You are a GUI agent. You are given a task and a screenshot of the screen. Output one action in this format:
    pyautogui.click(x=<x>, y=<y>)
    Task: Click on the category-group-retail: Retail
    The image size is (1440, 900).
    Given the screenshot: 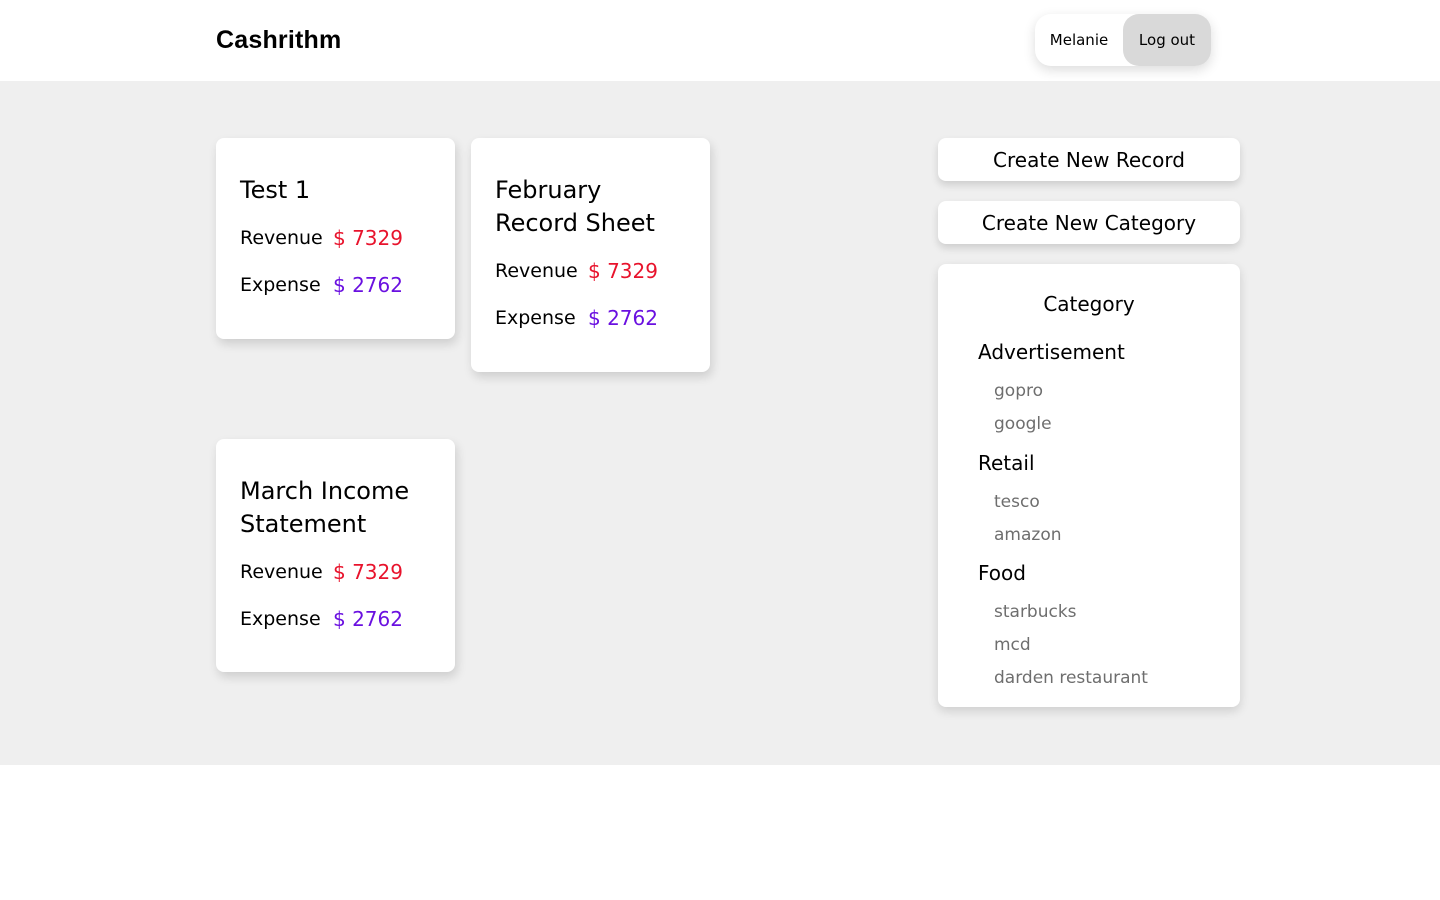 What is the action you would take?
    pyautogui.click(x=1006, y=463)
    